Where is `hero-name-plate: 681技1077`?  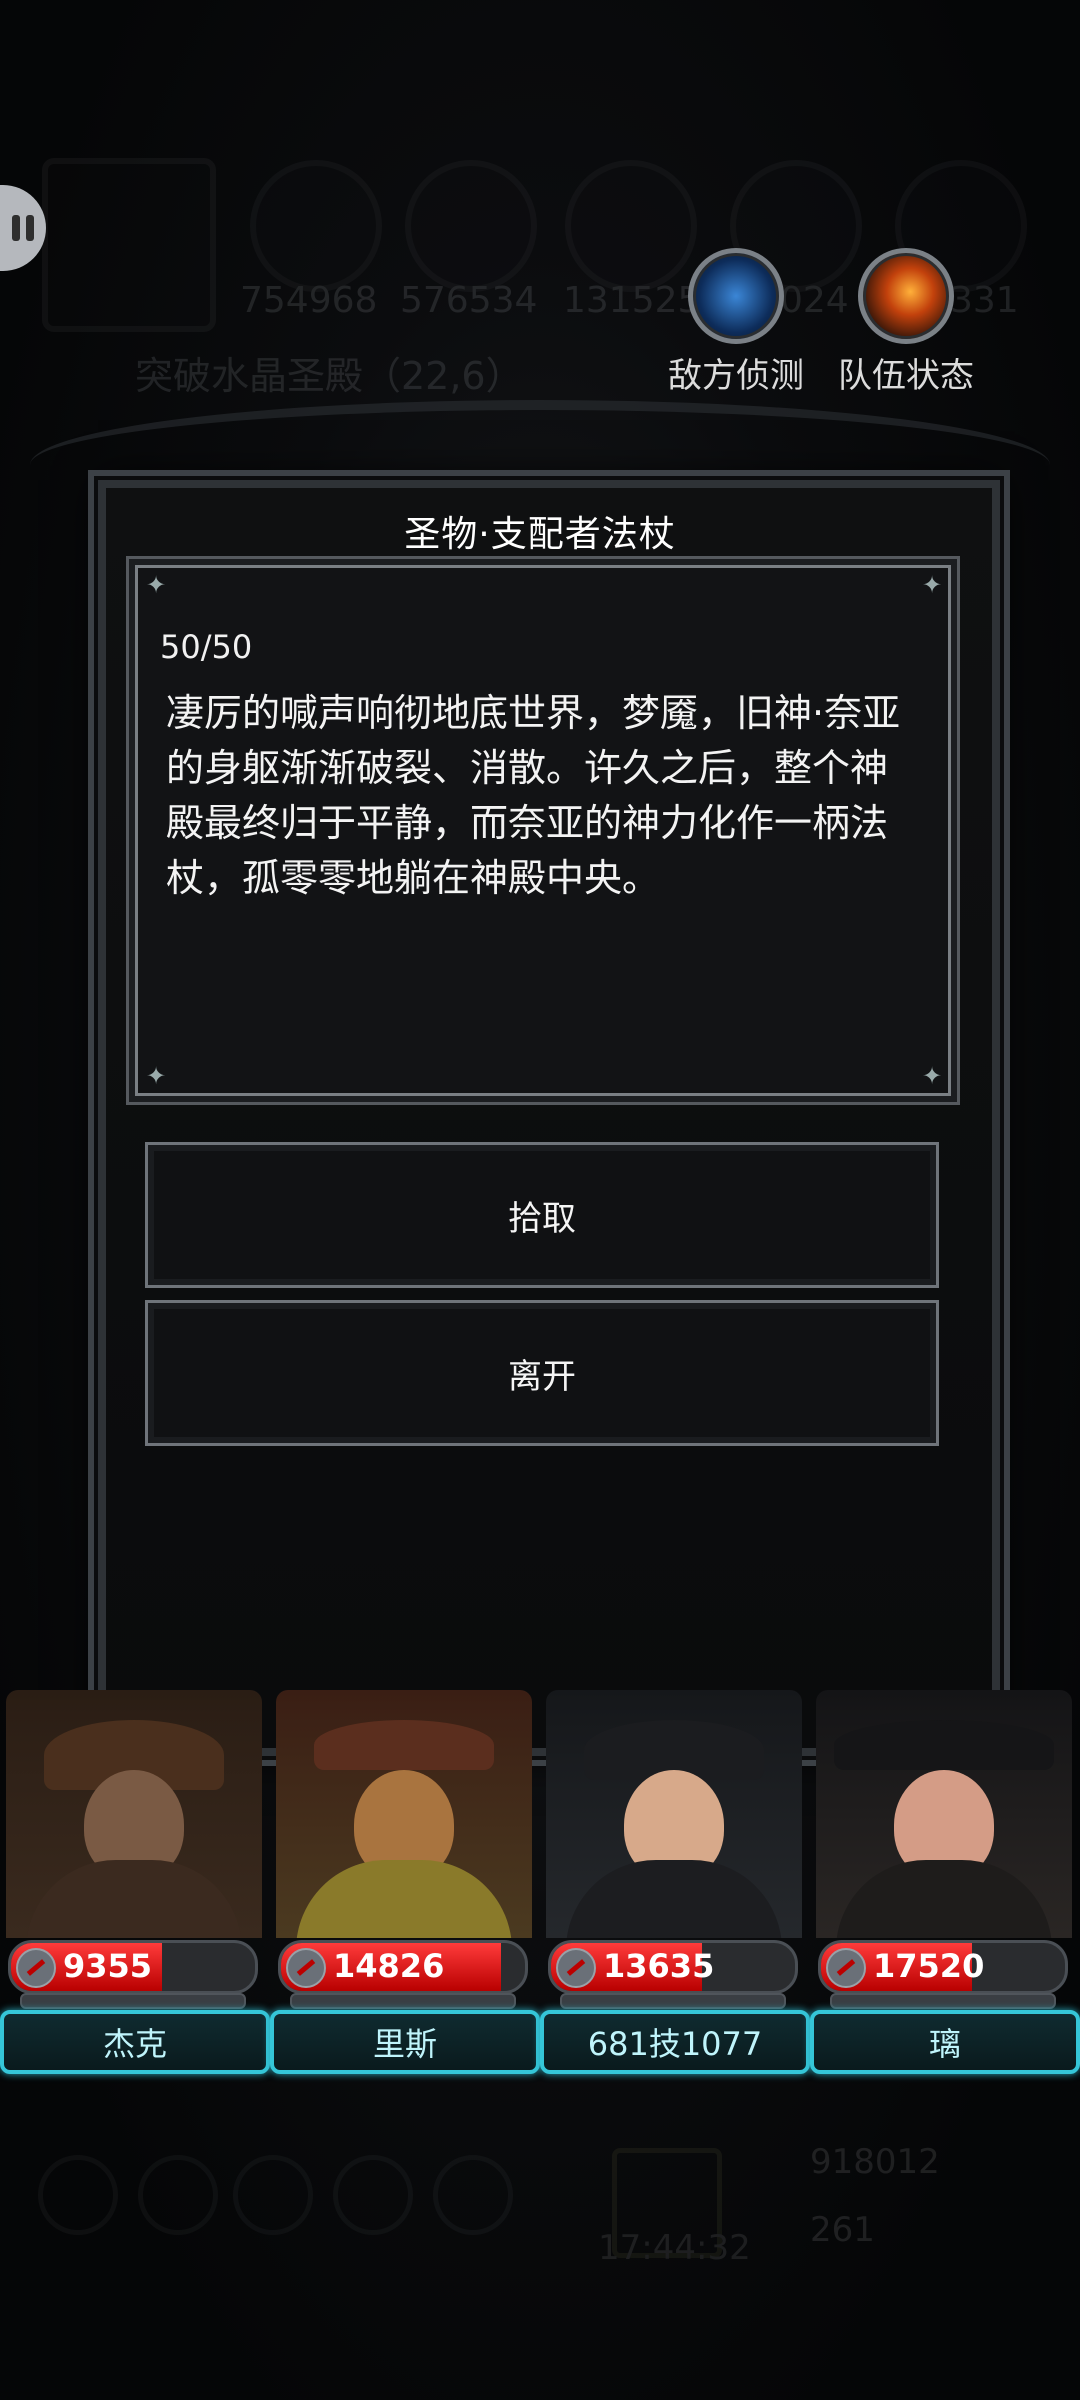 hero-name-plate: 681技1077 is located at coordinates (675, 2042).